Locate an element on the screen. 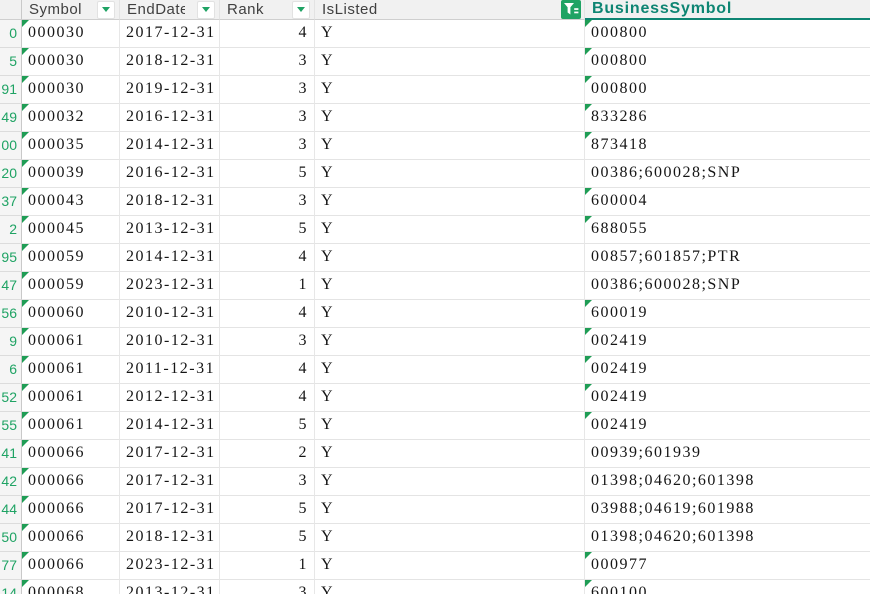 The height and width of the screenshot is (594, 870). row-number: 42 is located at coordinates (11, 482).